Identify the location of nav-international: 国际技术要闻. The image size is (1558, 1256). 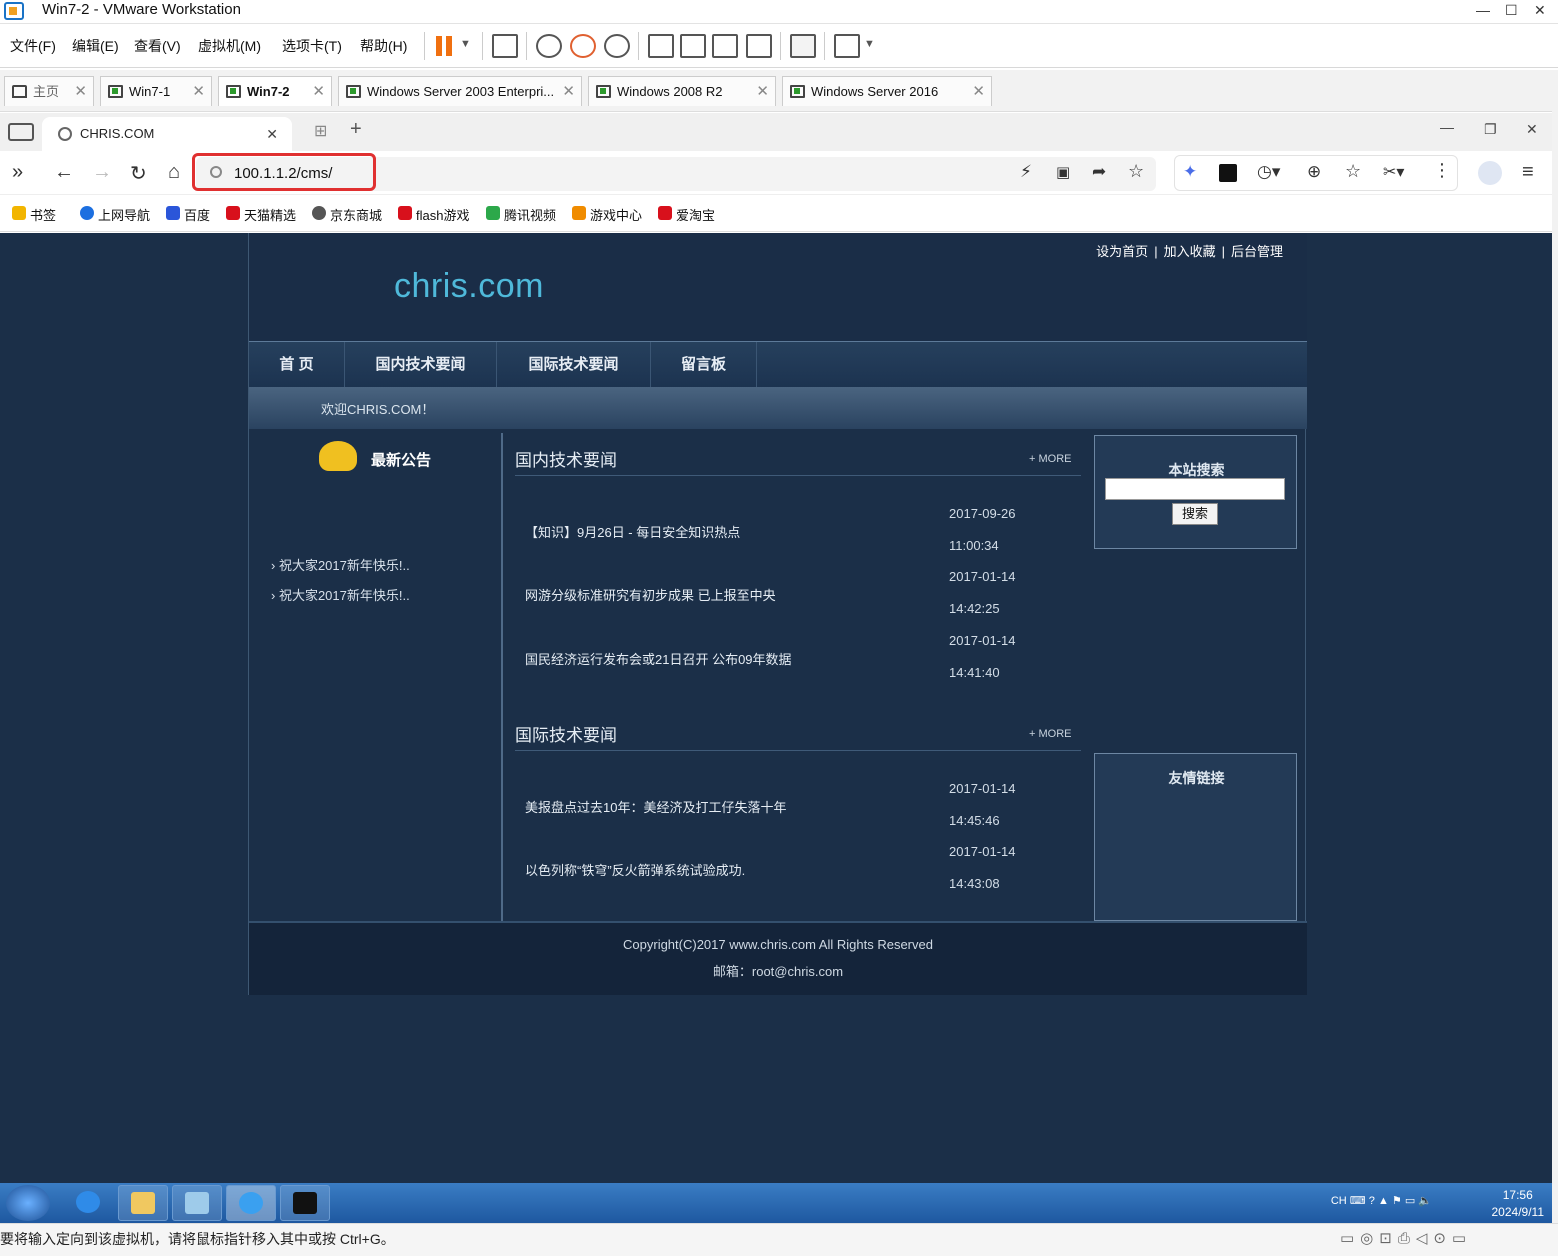
(574, 365).